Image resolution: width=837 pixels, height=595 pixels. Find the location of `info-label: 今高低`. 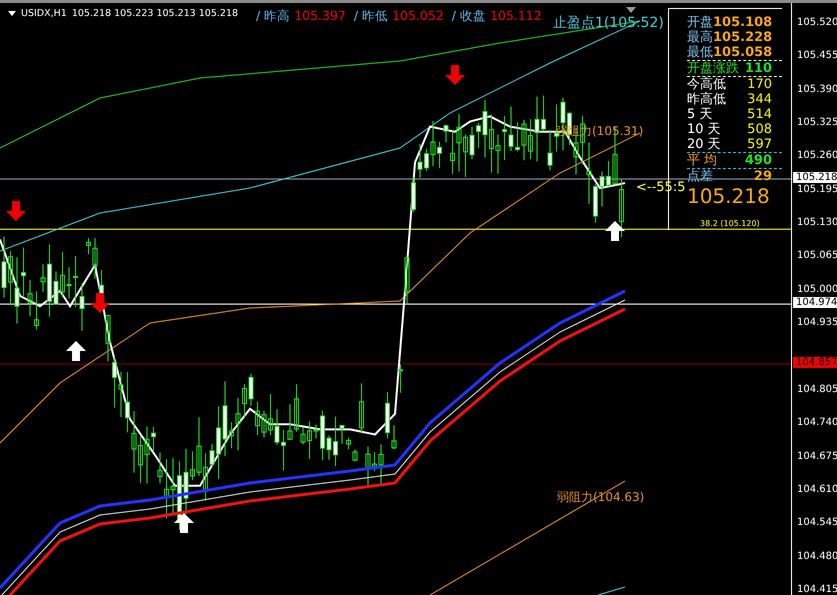

info-label: 今高低 is located at coordinates (706, 84).